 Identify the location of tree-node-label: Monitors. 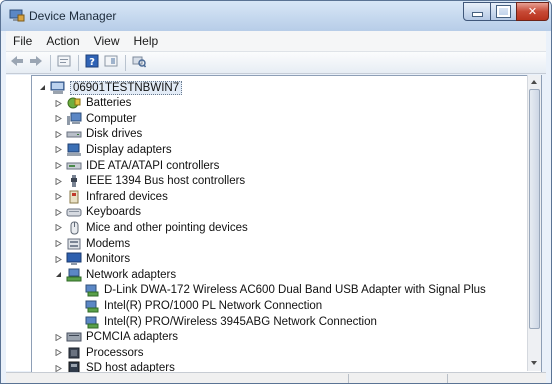
(108, 259).